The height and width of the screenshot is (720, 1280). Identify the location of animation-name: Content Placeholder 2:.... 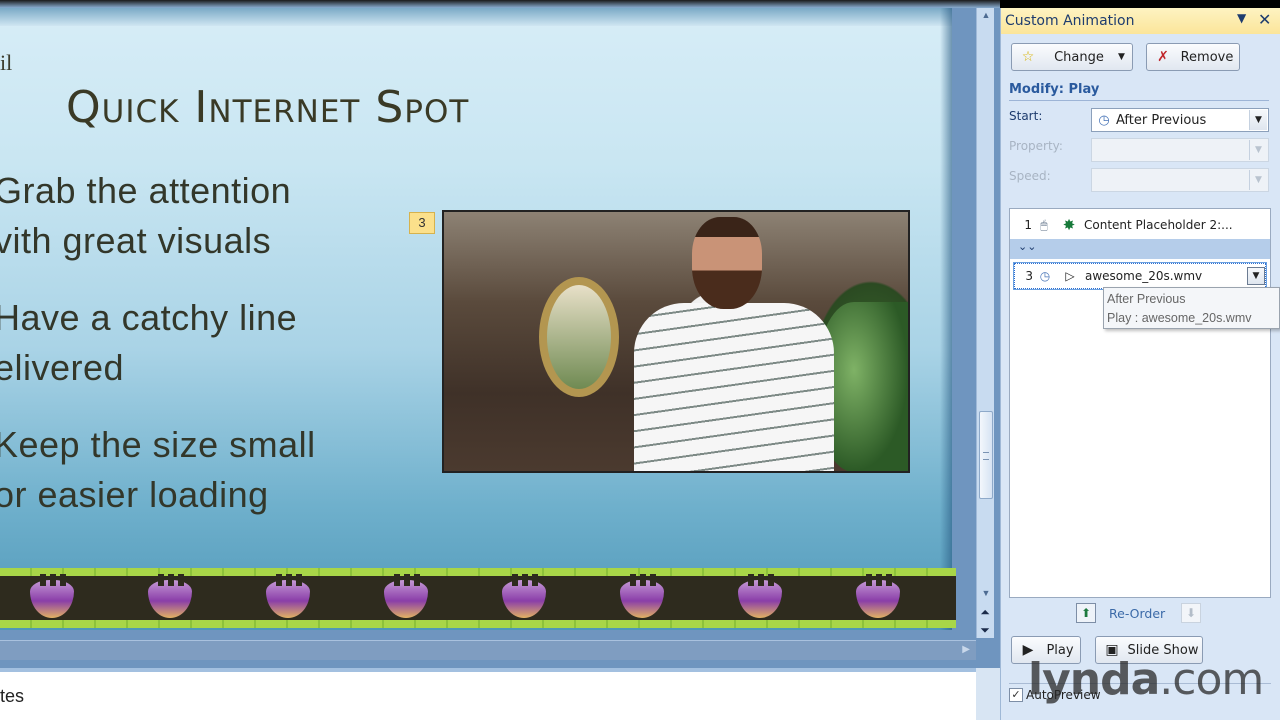
(1158, 225).